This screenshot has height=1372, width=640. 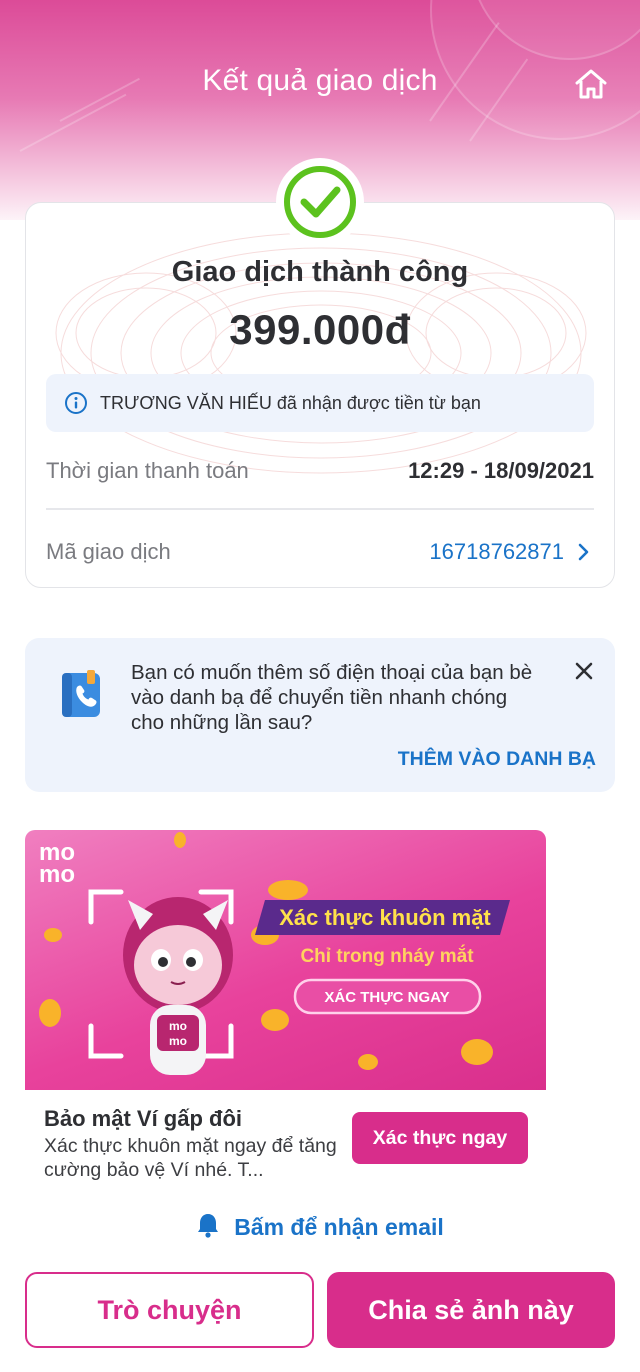 What do you see at coordinates (591, 84) in the screenshot?
I see `home-icon` at bounding box center [591, 84].